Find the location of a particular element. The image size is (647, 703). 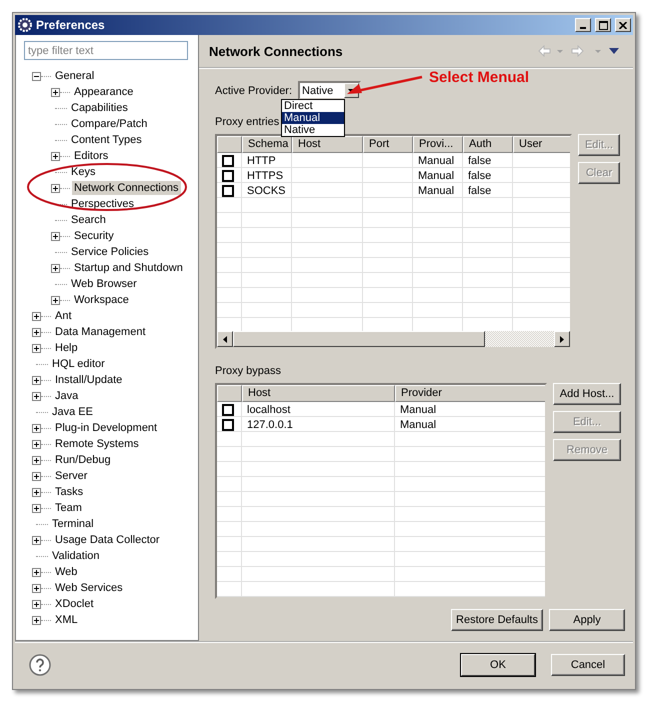

navigation-icons is located at coordinates (579, 51).